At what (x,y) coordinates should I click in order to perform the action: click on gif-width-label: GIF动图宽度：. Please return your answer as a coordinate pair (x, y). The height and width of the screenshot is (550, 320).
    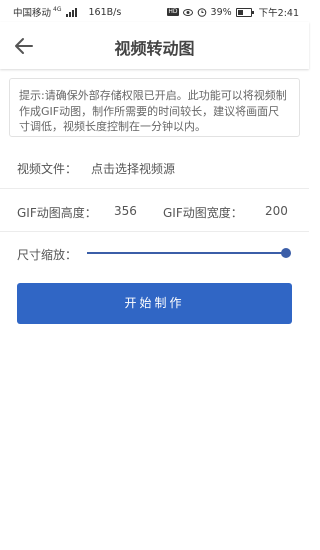
    Looking at the image, I should click on (203, 213).